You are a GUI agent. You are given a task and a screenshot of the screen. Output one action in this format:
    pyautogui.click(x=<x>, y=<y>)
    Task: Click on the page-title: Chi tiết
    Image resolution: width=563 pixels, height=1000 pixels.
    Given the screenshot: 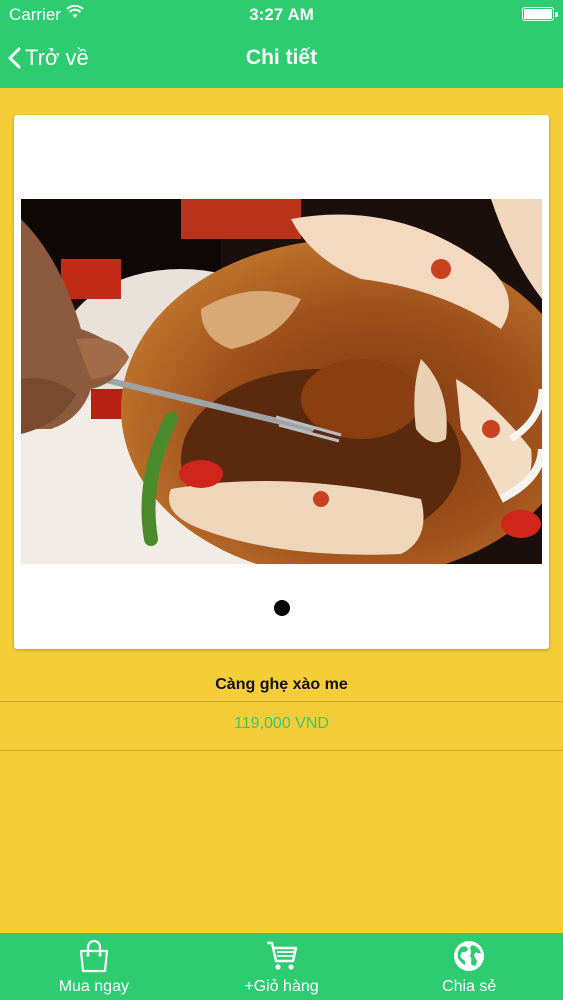 What is the action you would take?
    pyautogui.click(x=281, y=57)
    